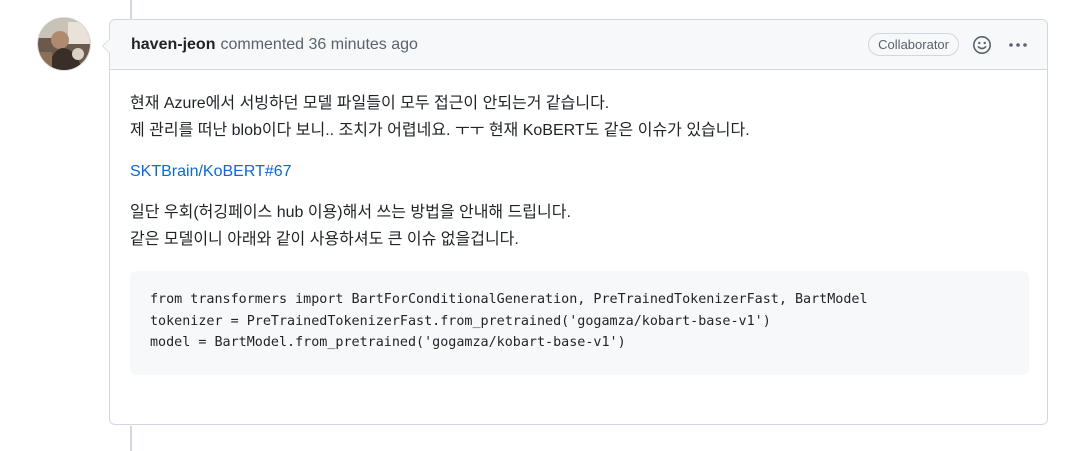 The width and height of the screenshot is (1073, 451). Describe the element at coordinates (173, 45) in the screenshot. I see `comment-author-link: haven-jeon` at that location.